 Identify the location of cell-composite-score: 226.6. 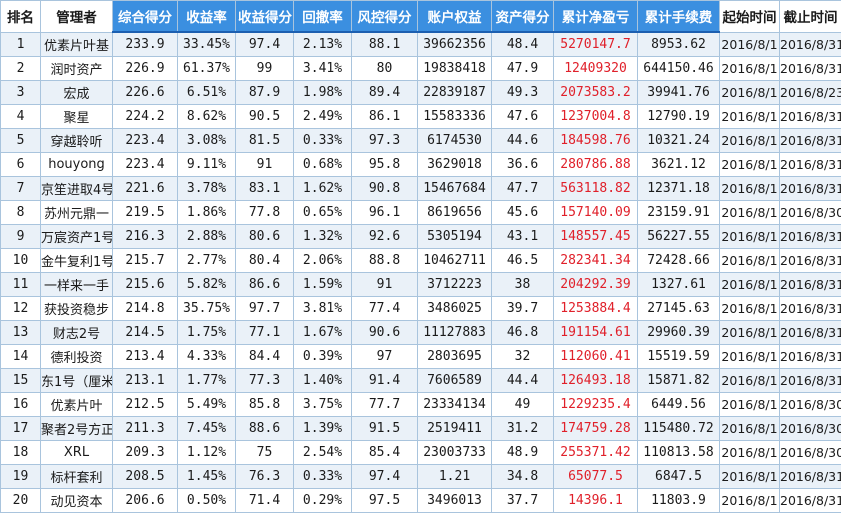
(145, 92).